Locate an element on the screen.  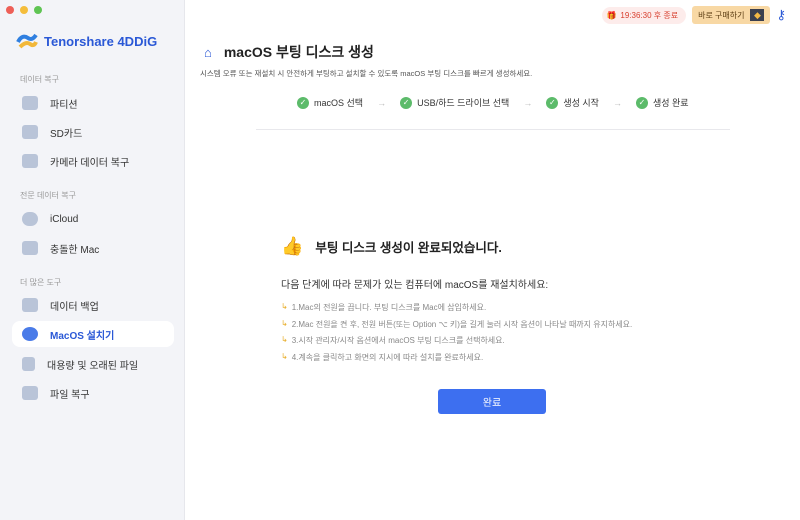
app-name: Tenorshare 4DDiG is located at coordinates (101, 41).